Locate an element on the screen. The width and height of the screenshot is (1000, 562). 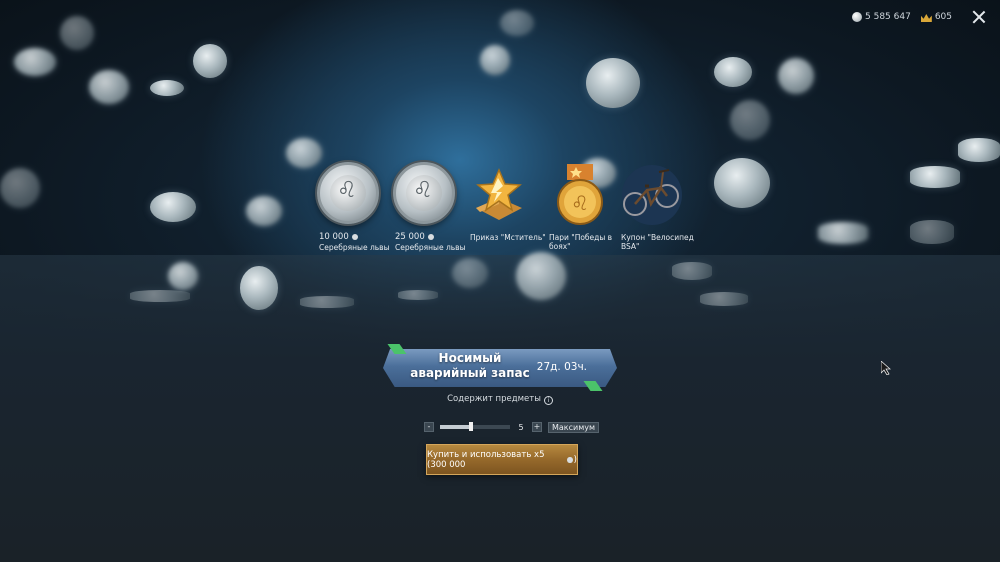
increase-button: + is located at coordinates (537, 427).